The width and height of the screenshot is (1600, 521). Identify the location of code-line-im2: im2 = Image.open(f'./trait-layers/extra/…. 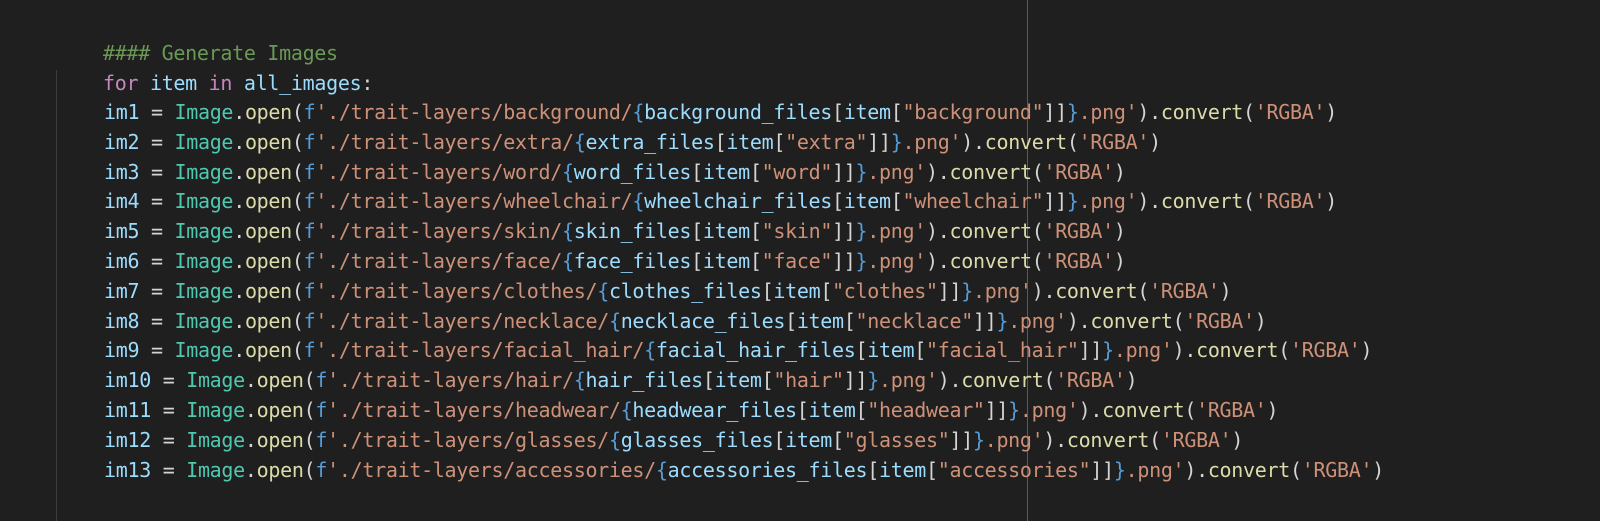
(608, 142).